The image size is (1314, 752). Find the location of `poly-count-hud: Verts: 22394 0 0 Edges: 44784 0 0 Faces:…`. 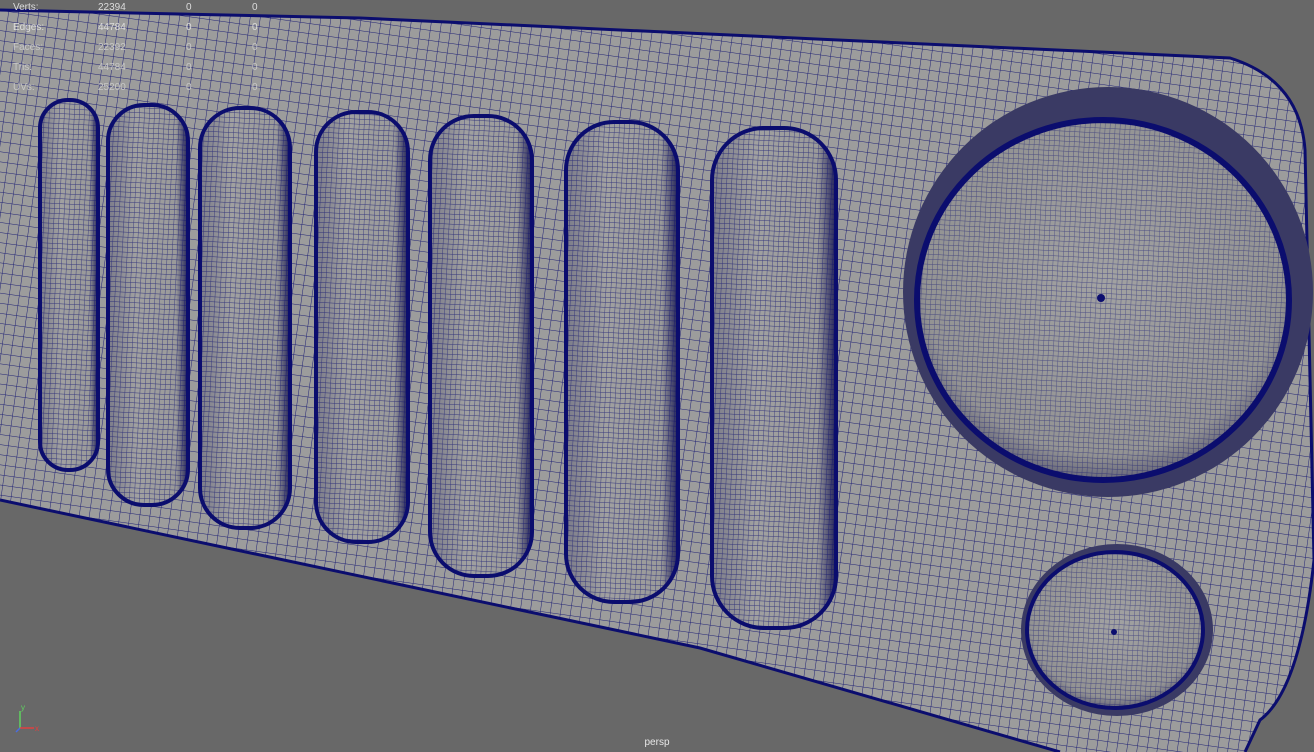

poly-count-hud: Verts: 22394 0 0 Edges: 44784 0 0 Faces:… is located at coordinates (135, 50).